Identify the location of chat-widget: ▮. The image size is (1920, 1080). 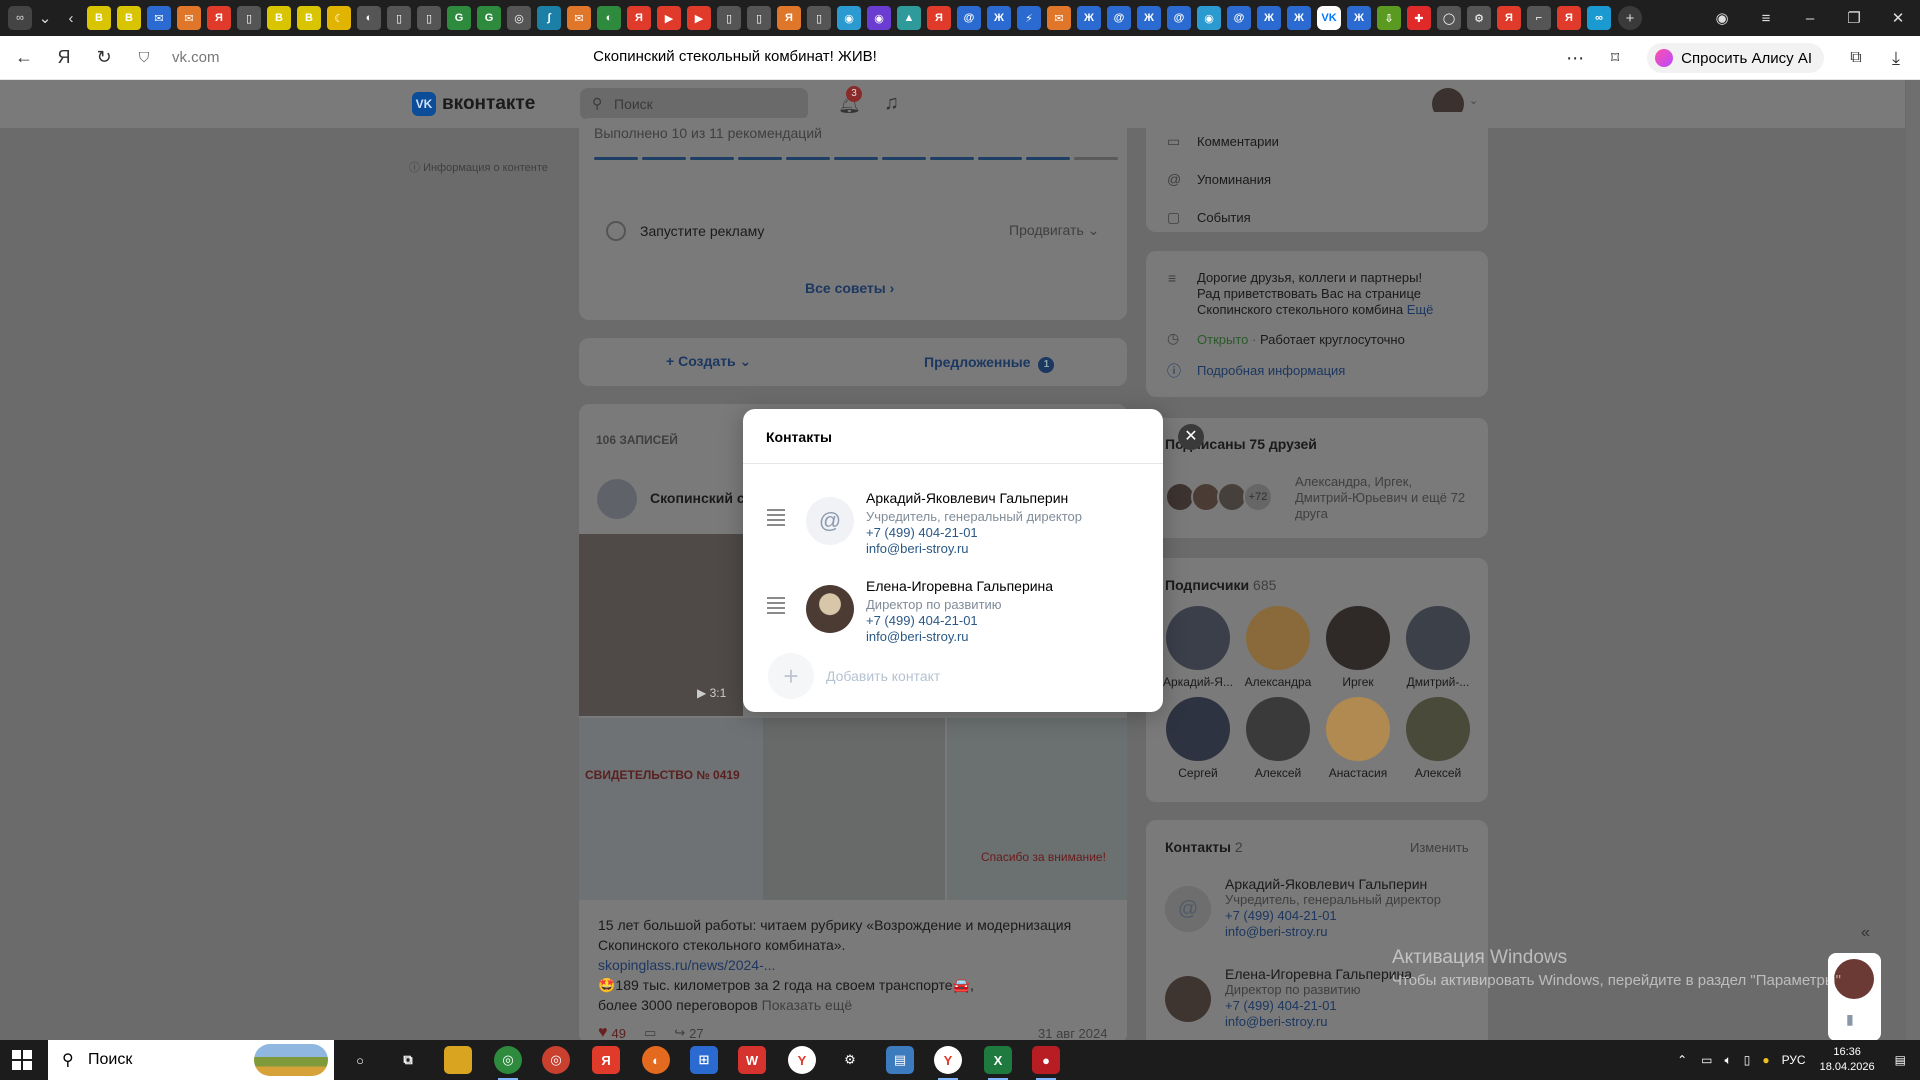
(1854, 997).